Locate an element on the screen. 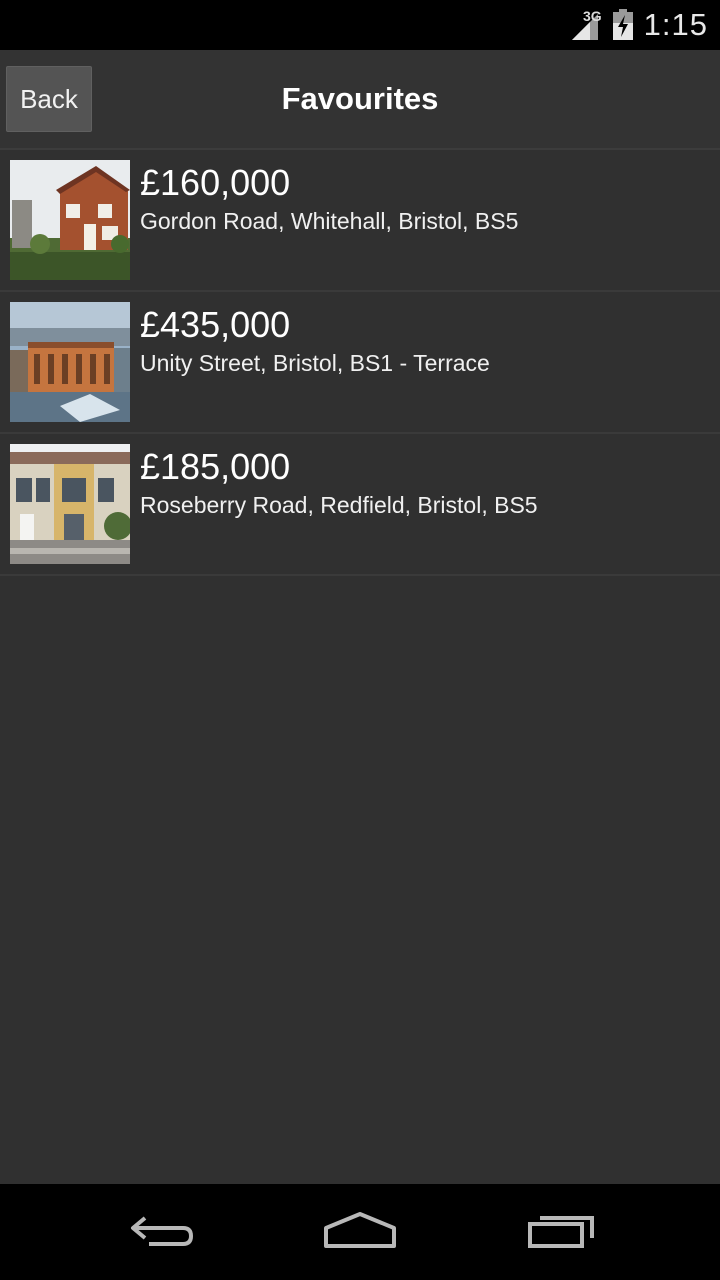 The width and height of the screenshot is (720, 1280). listing-price: £435,000 is located at coordinates (215, 324).